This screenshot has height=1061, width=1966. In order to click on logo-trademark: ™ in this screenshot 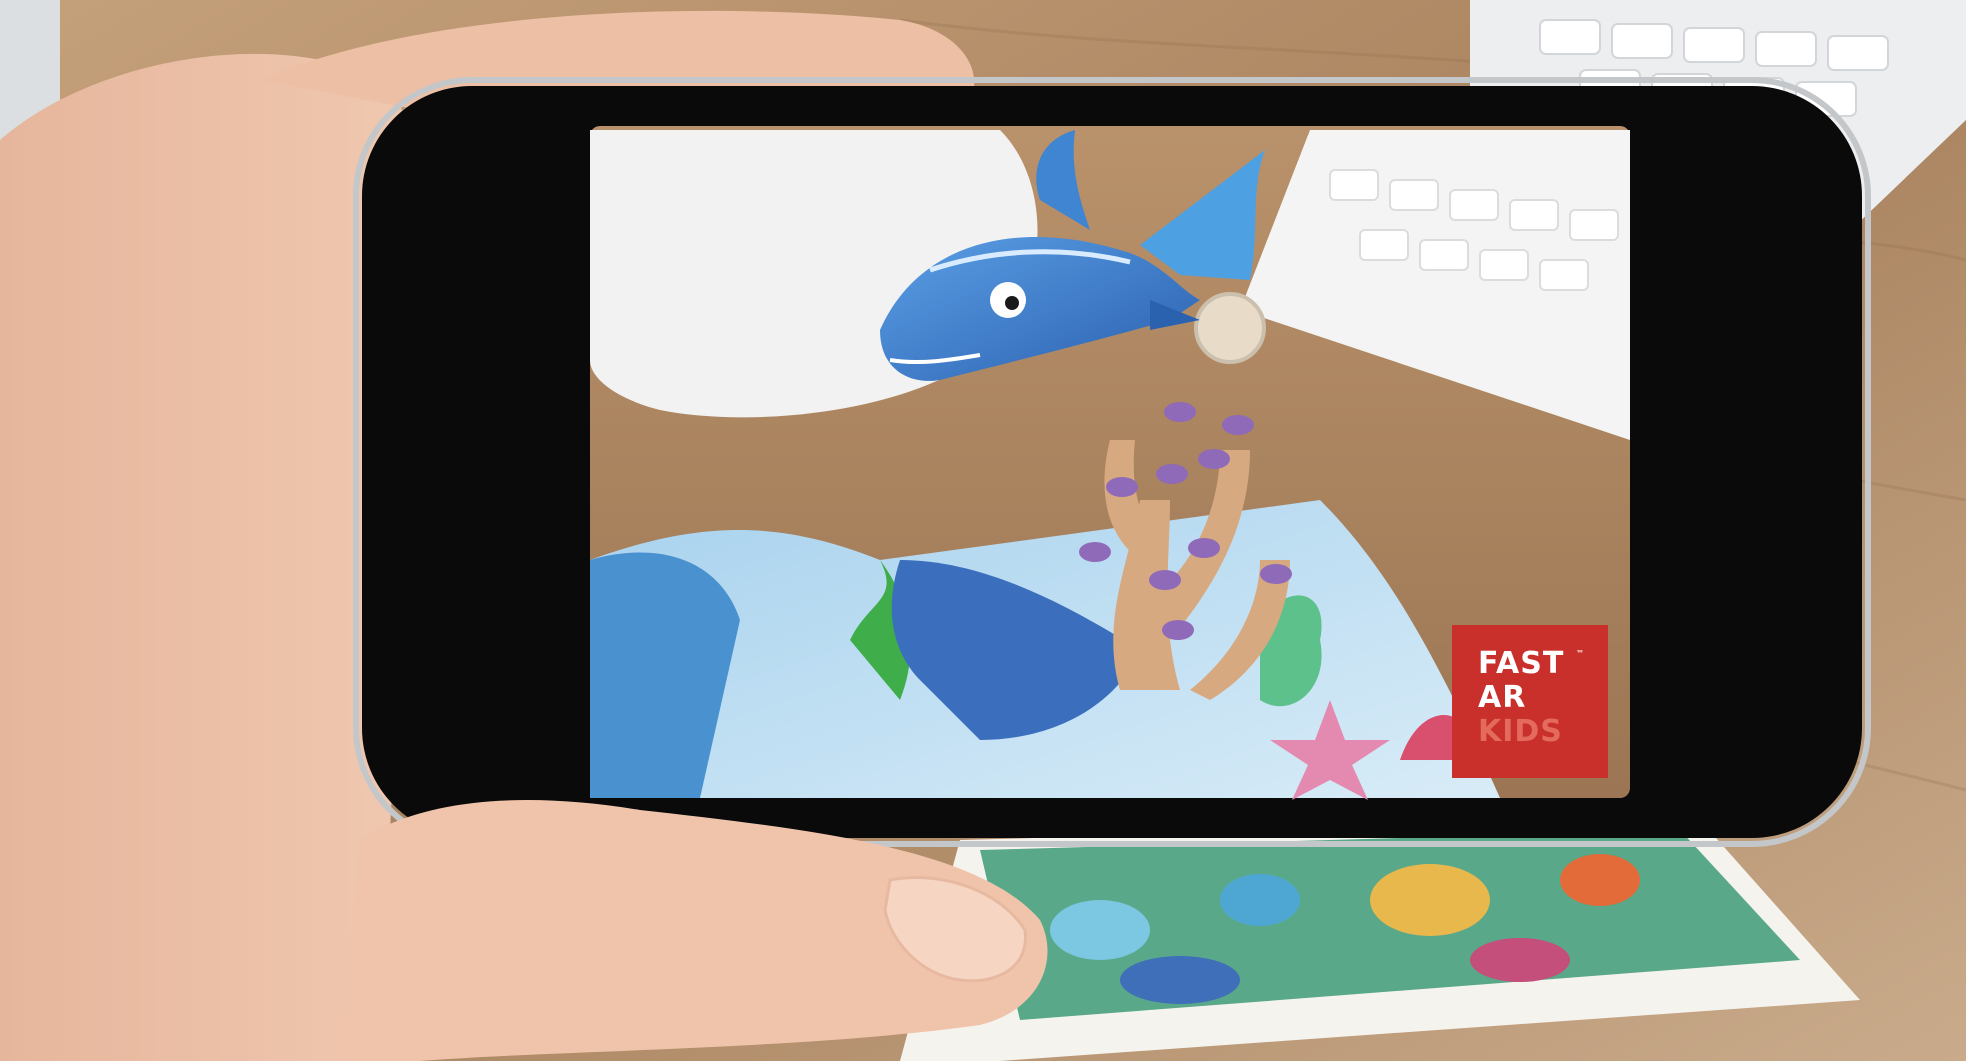, I will do `click(1580, 653)`.